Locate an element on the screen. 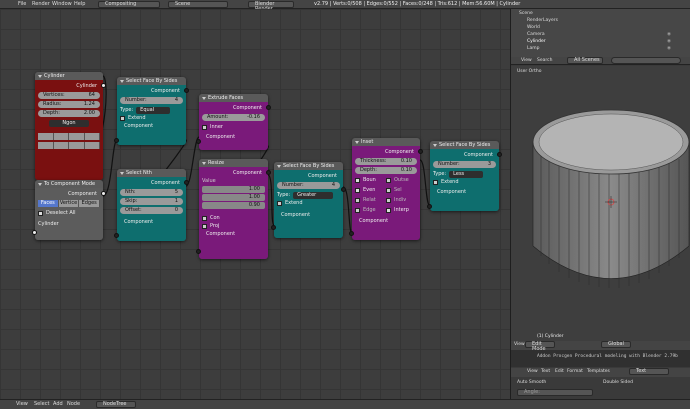  text-edit-menu: Edit is located at coordinates (559, 371).